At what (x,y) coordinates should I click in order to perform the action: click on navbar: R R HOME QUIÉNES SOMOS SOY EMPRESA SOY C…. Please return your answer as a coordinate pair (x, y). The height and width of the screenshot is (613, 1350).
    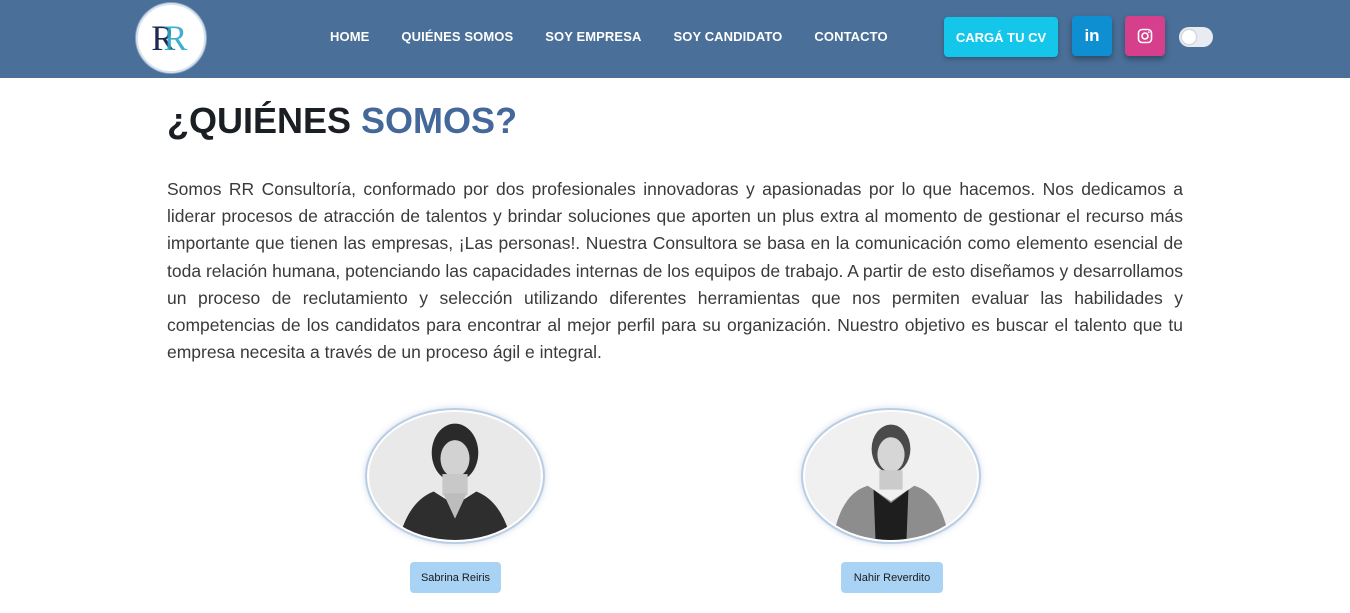
    Looking at the image, I should click on (675, 39).